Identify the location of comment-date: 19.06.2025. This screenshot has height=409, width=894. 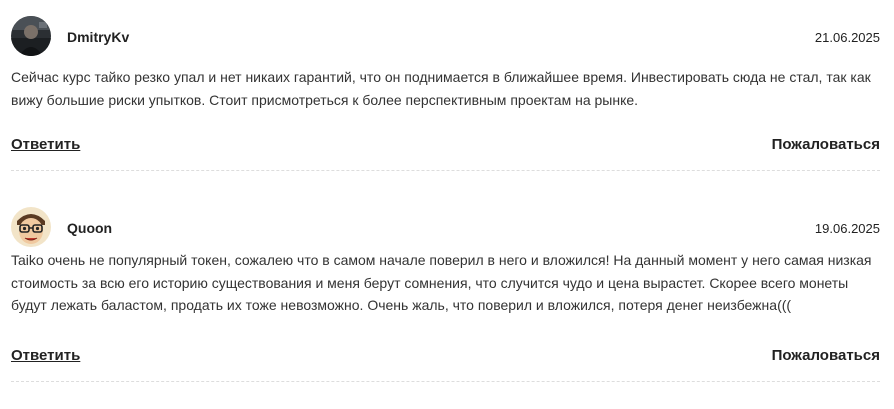
(847, 228).